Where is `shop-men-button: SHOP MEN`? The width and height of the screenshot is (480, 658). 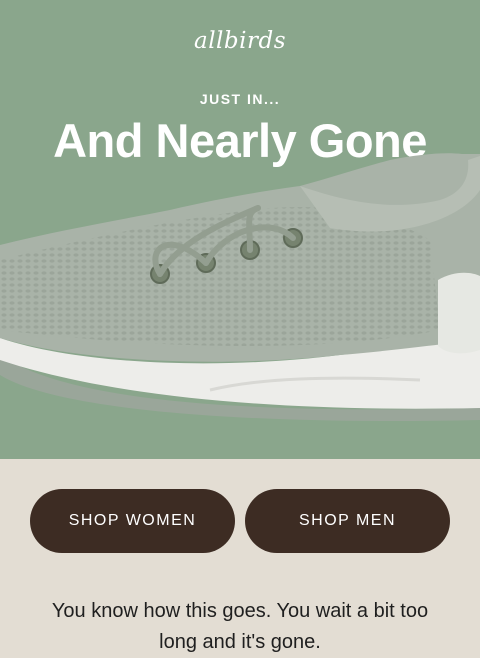
shop-men-button: SHOP MEN is located at coordinates (347, 521).